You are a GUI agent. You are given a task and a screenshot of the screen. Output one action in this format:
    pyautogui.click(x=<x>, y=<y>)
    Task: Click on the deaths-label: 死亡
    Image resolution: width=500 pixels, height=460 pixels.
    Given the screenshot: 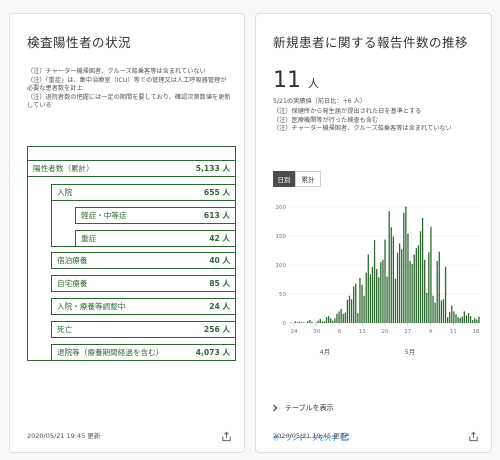 What is the action you would take?
    pyautogui.click(x=65, y=329)
    